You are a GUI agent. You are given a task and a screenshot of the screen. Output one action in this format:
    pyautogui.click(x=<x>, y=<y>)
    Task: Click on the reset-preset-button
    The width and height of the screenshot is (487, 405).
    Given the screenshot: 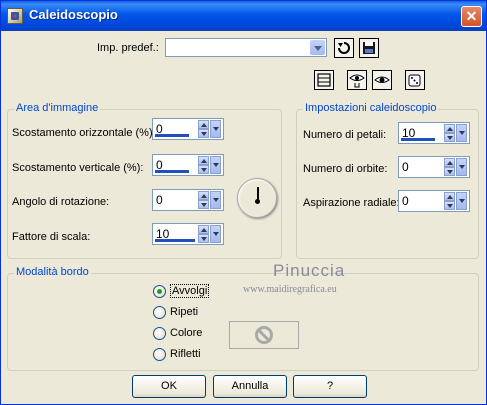 What is the action you would take?
    pyautogui.click(x=344, y=48)
    